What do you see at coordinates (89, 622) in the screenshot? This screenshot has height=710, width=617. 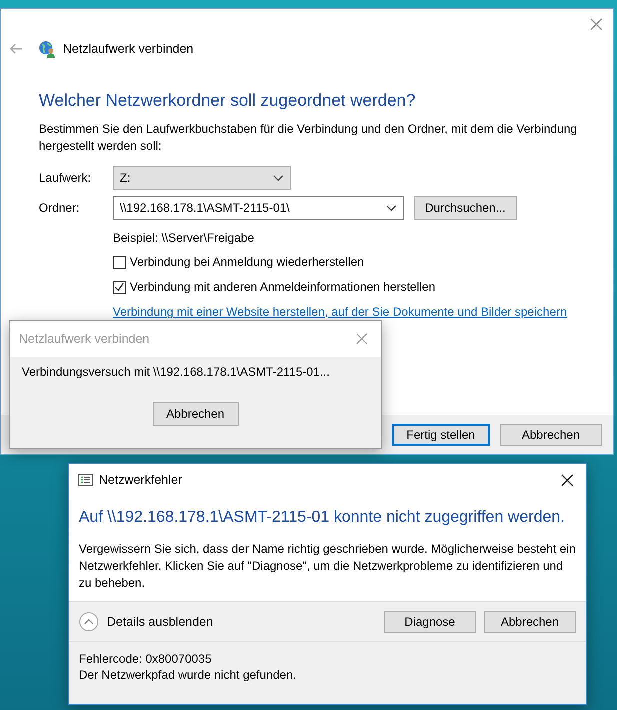 I see `collapse-button` at bounding box center [89, 622].